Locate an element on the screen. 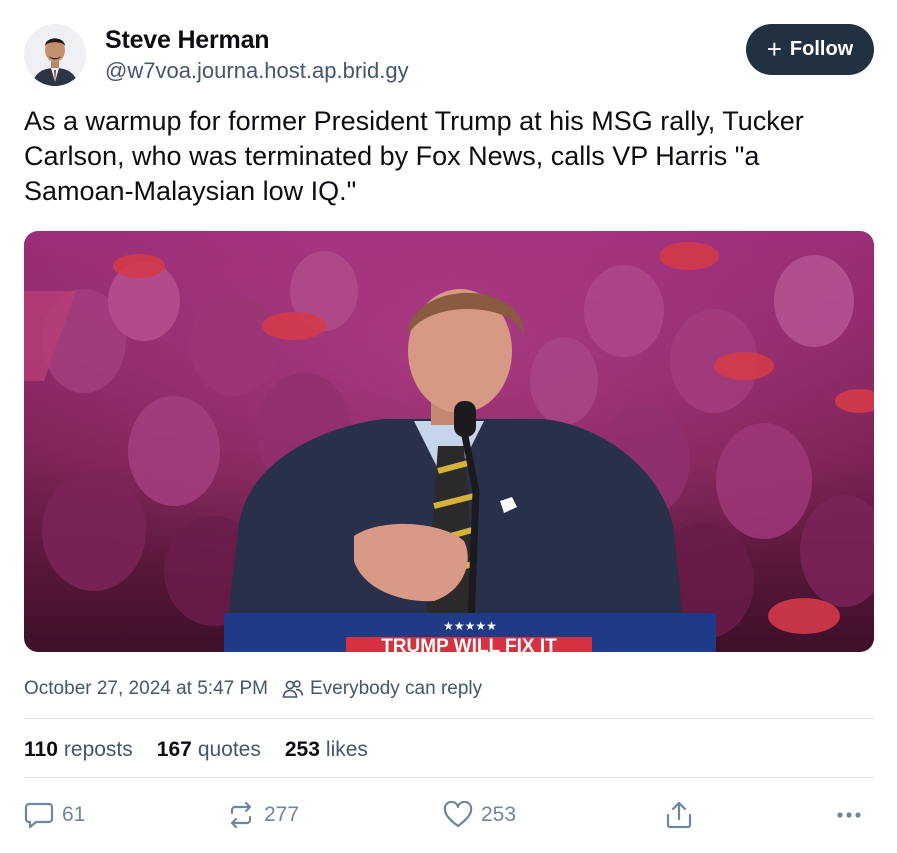  reply-icon is located at coordinates (39, 815).